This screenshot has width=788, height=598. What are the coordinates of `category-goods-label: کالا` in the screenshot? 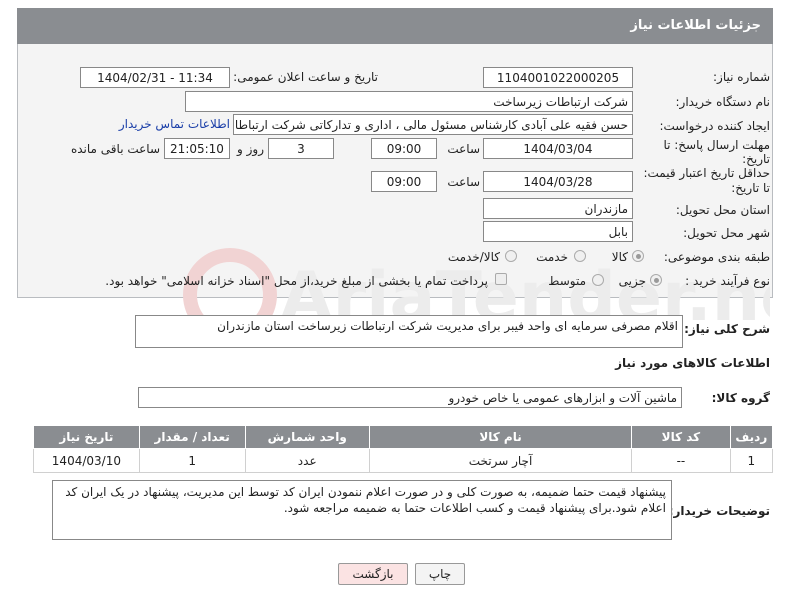 It's located at (619, 257).